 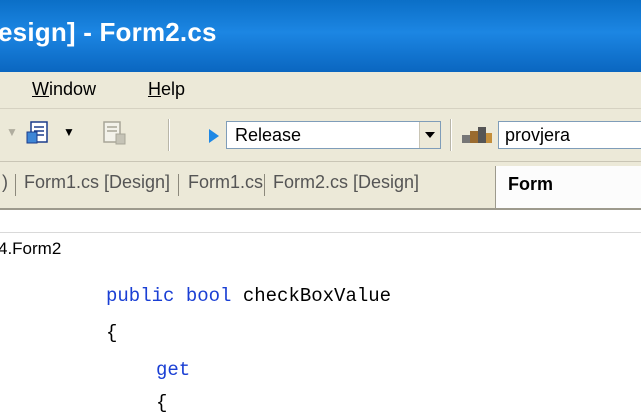 I want to click on keyword: public, so click(x=140, y=296).